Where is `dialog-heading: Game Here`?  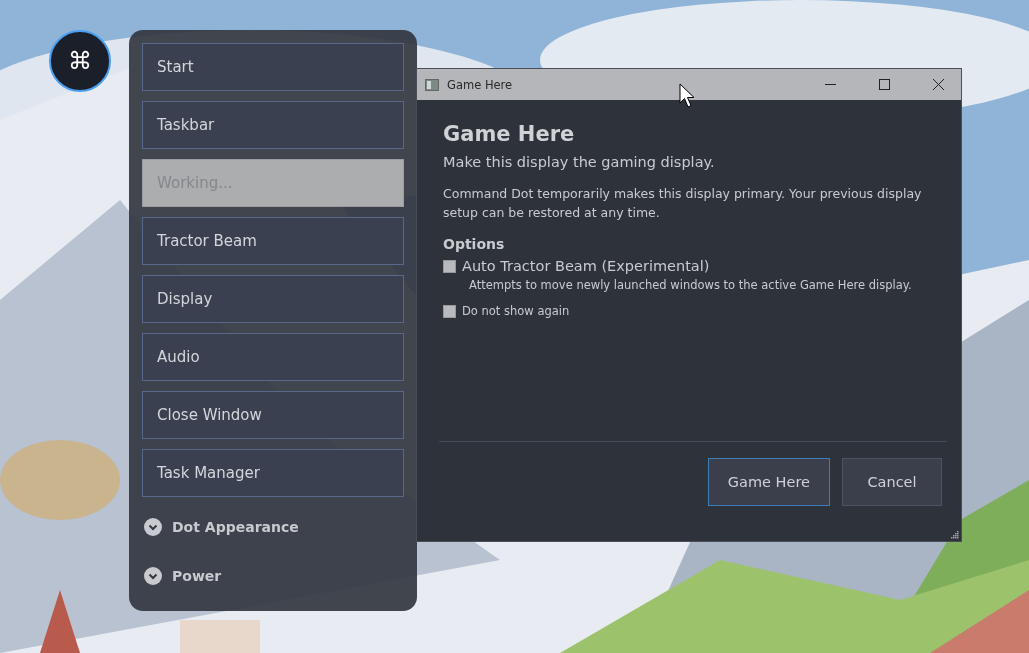
dialog-heading: Game Here is located at coordinates (509, 134).